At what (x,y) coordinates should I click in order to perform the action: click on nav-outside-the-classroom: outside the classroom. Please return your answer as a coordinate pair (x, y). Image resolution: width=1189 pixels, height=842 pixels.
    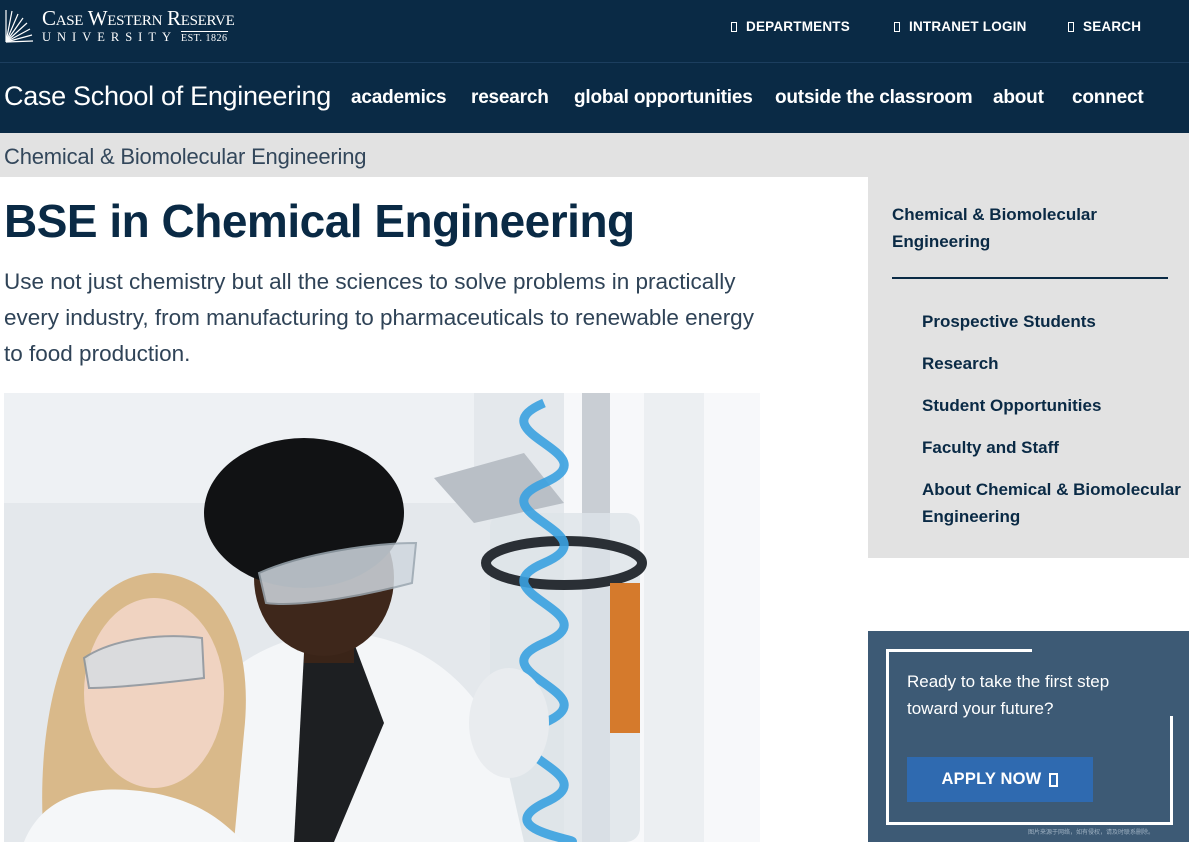
    Looking at the image, I should click on (874, 98).